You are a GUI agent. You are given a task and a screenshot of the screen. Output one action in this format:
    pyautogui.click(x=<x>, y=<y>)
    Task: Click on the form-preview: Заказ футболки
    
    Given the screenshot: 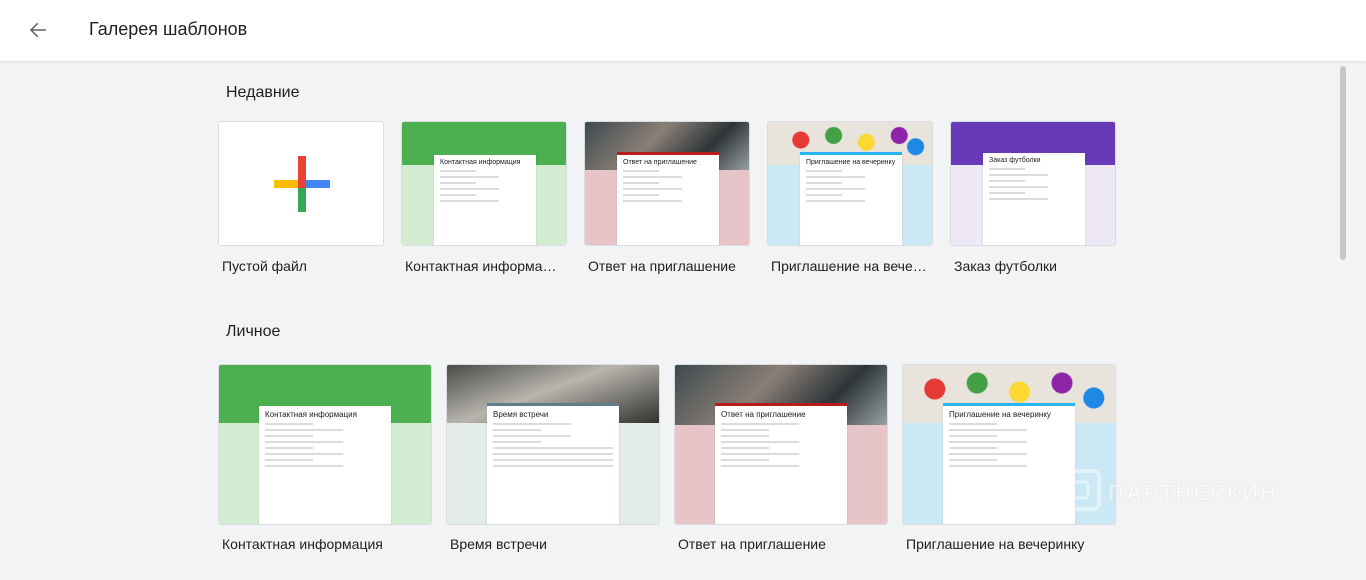 What is the action you would take?
    pyautogui.click(x=1034, y=197)
    